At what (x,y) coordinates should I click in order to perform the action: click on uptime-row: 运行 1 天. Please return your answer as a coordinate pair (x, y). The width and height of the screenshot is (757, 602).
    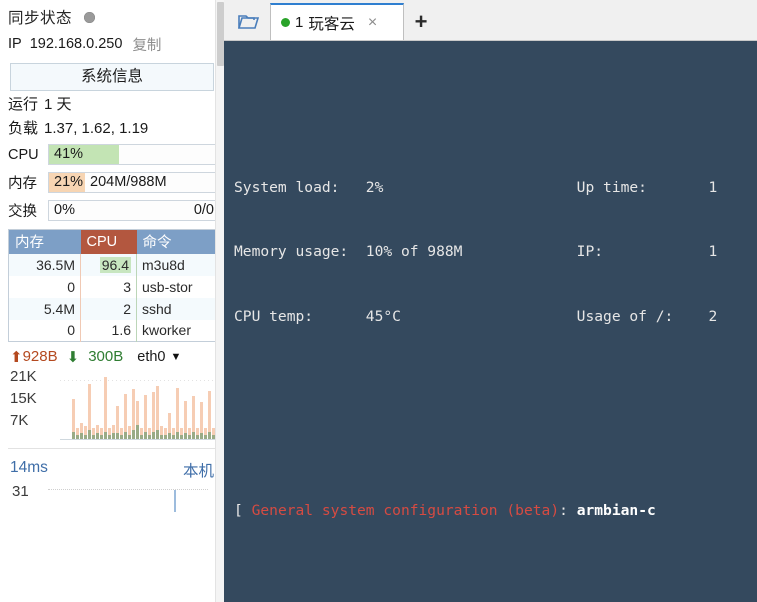
    Looking at the image, I should click on (112, 103).